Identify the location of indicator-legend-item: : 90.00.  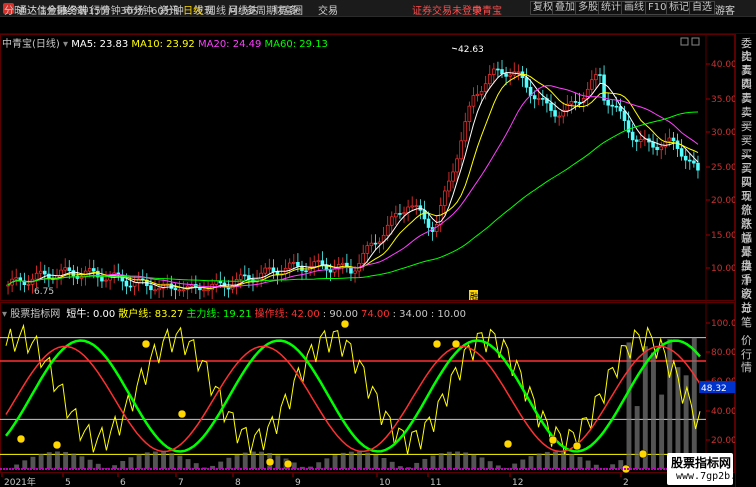
(340, 314).